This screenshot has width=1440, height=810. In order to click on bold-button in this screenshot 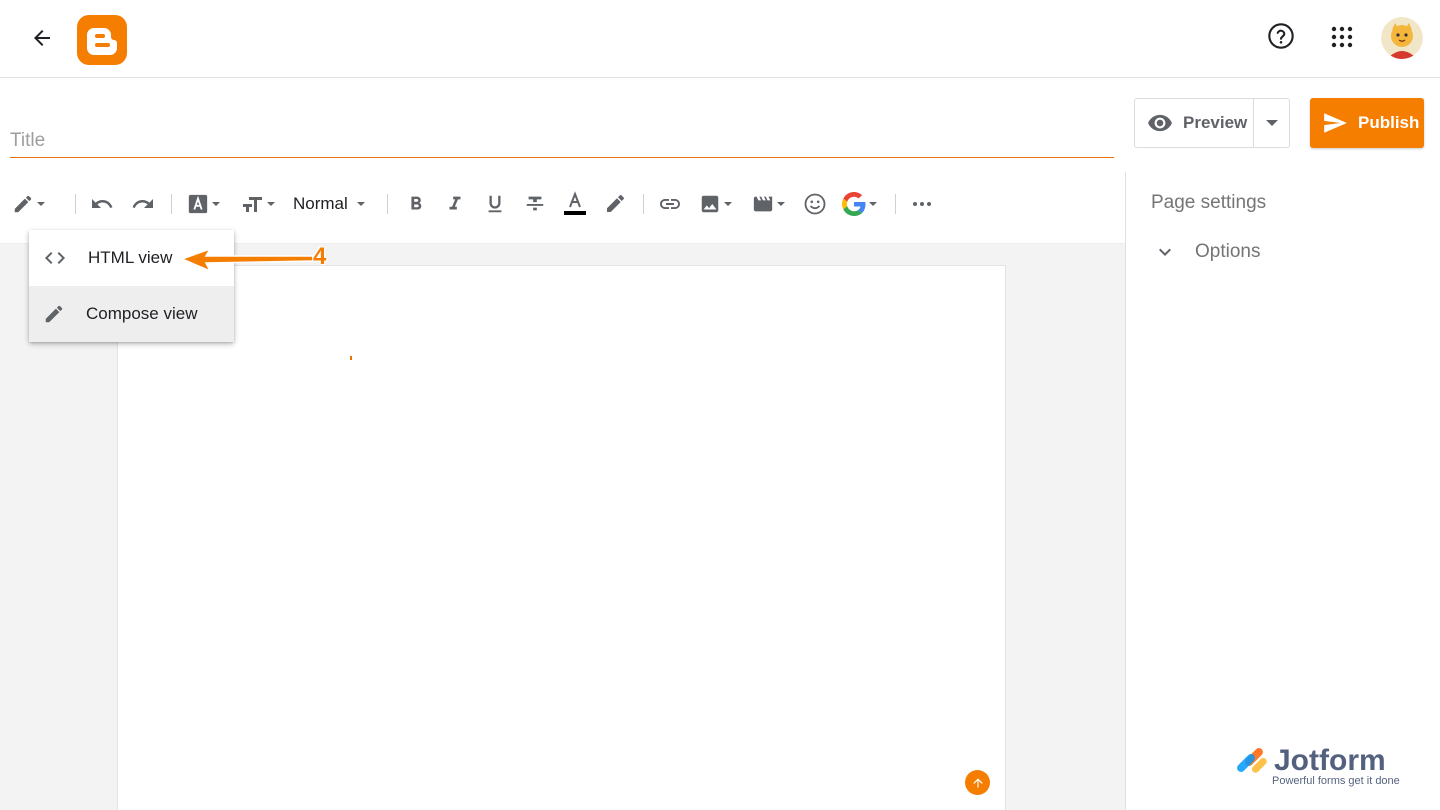, I will do `click(416, 204)`.